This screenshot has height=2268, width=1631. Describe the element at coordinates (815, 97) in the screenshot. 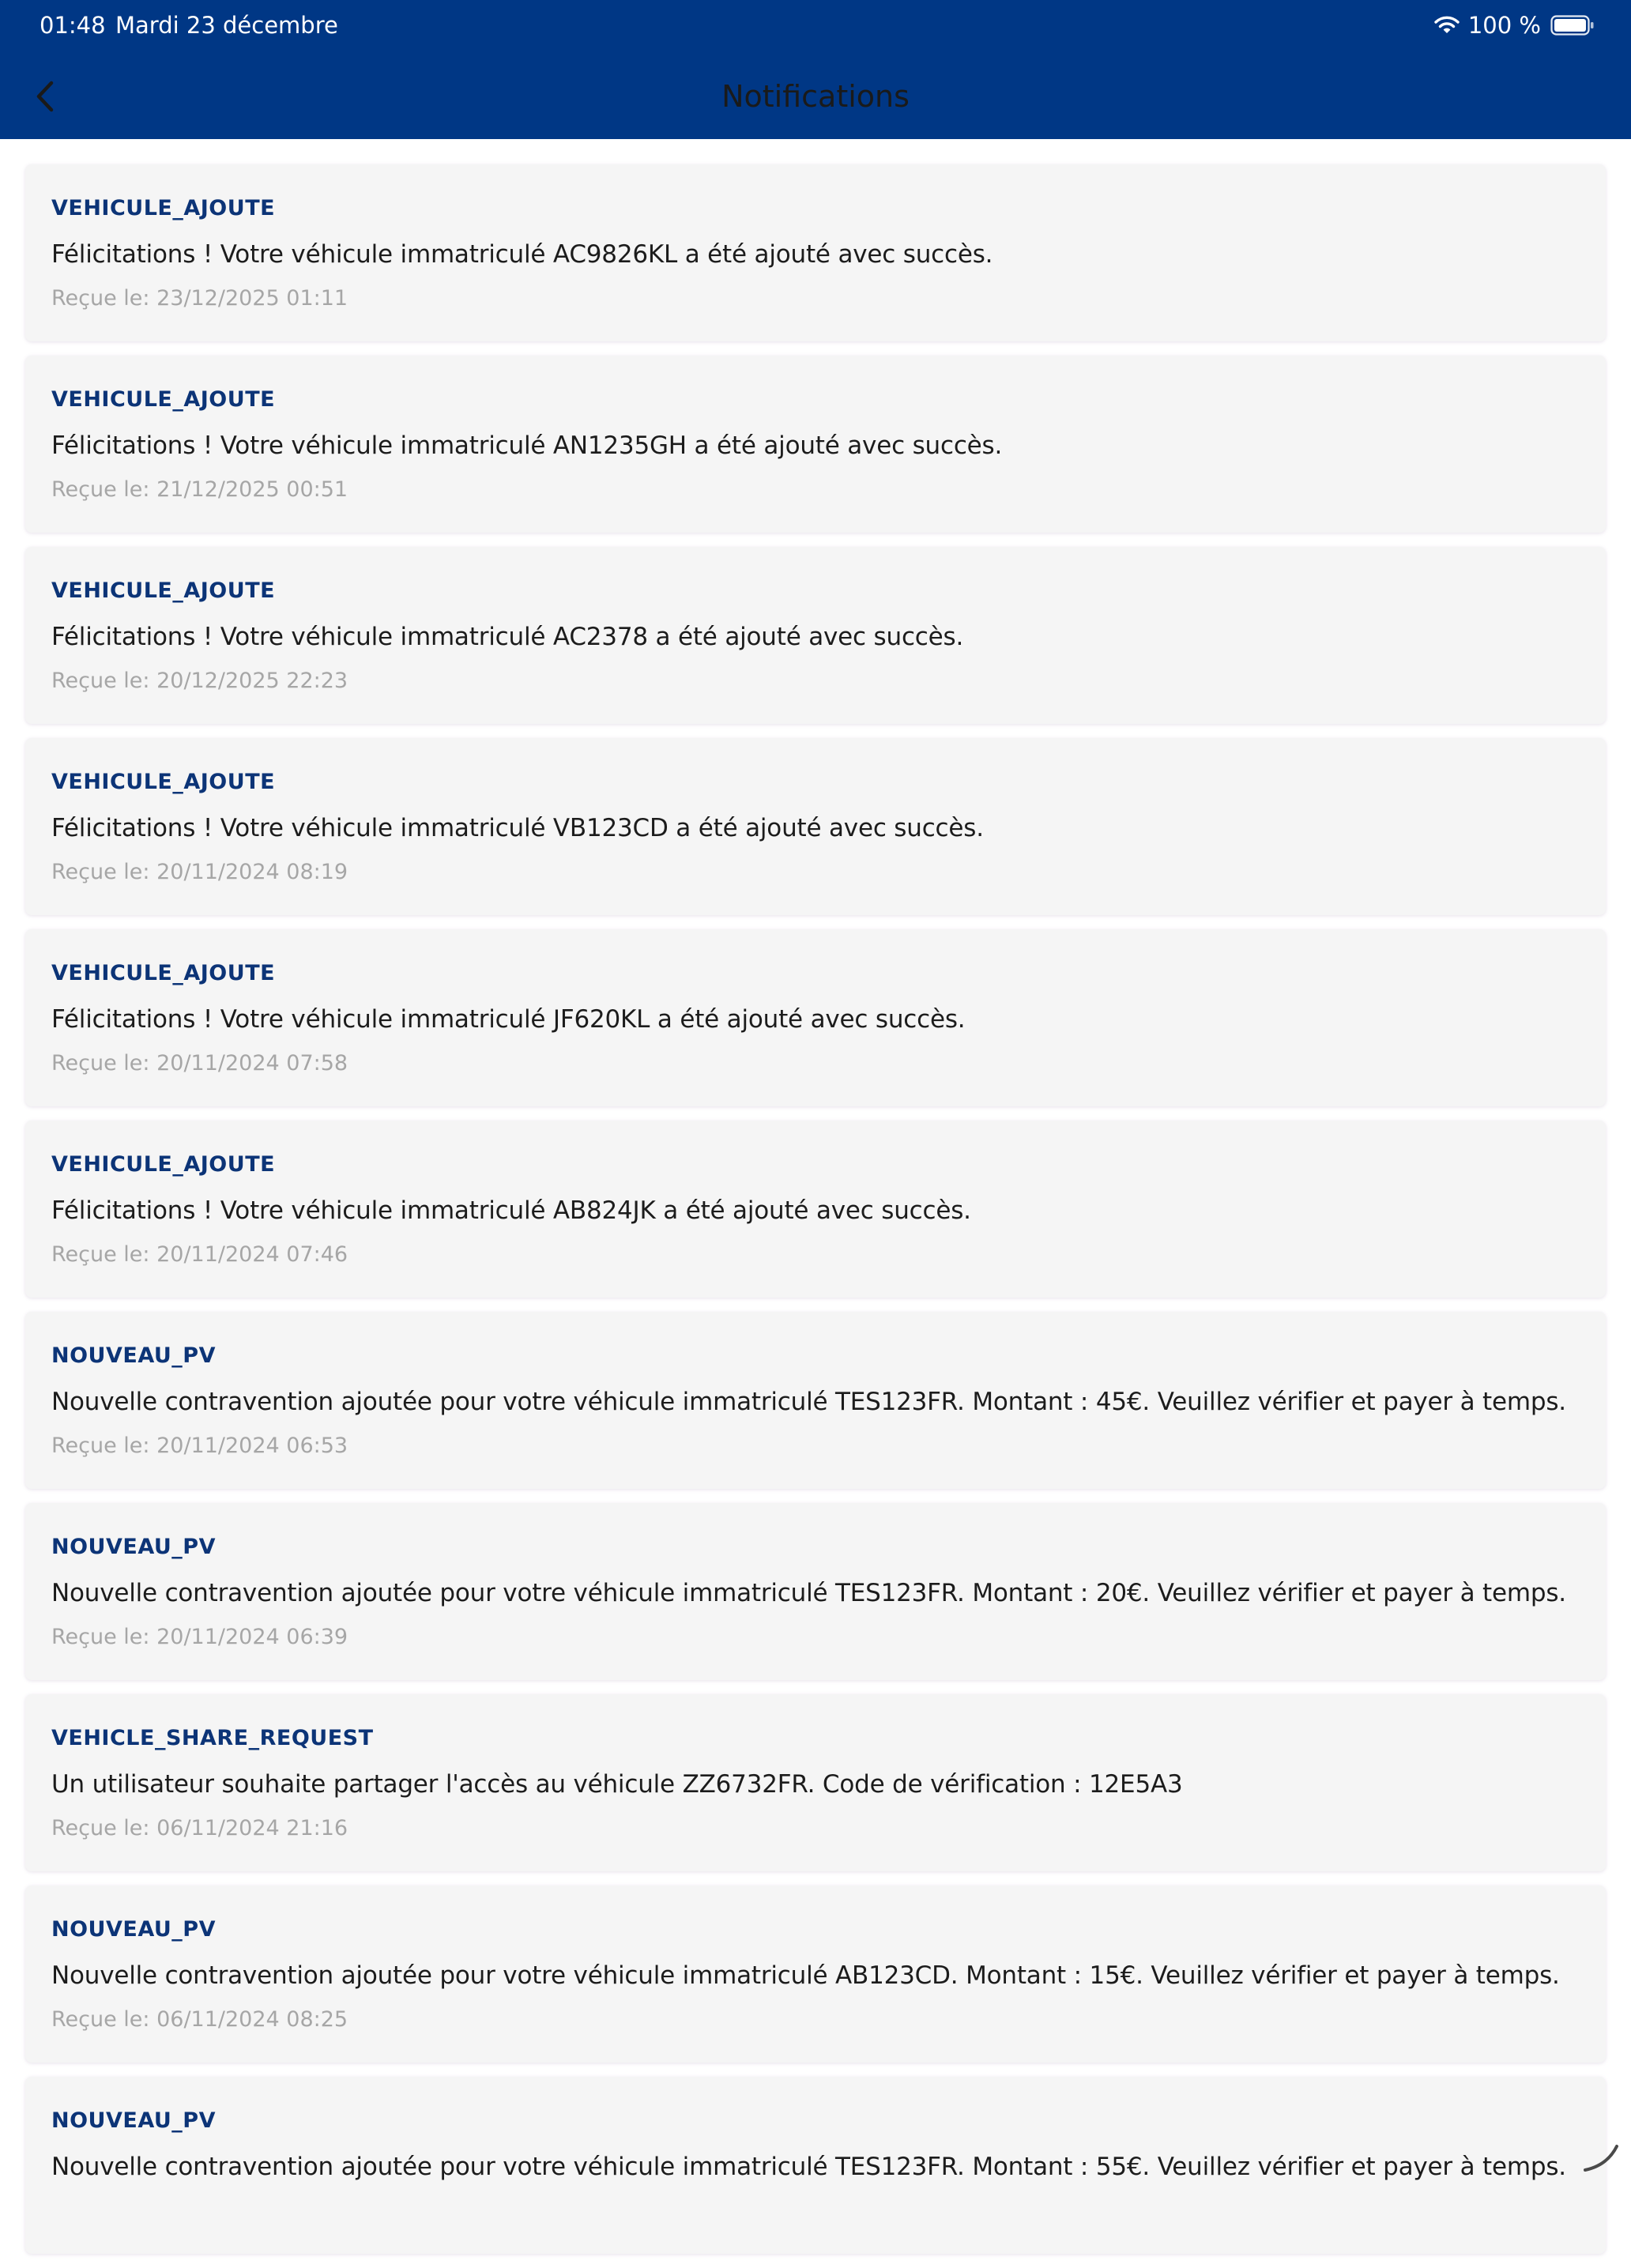

I see `page-title: Notifications` at that location.